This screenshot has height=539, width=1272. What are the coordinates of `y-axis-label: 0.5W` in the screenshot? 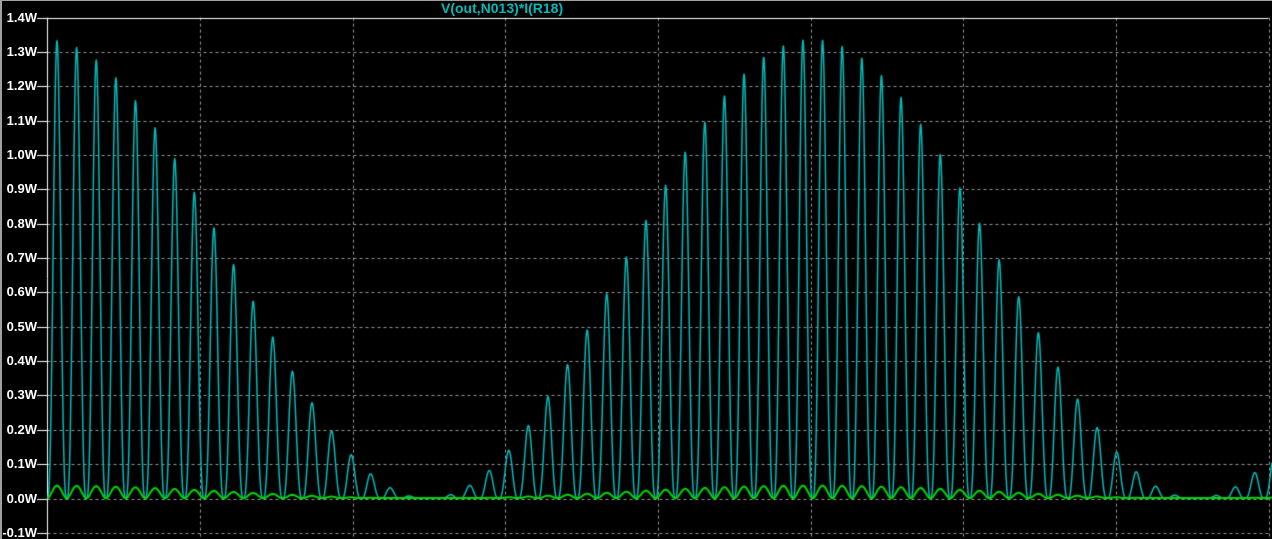 It's located at (21, 326).